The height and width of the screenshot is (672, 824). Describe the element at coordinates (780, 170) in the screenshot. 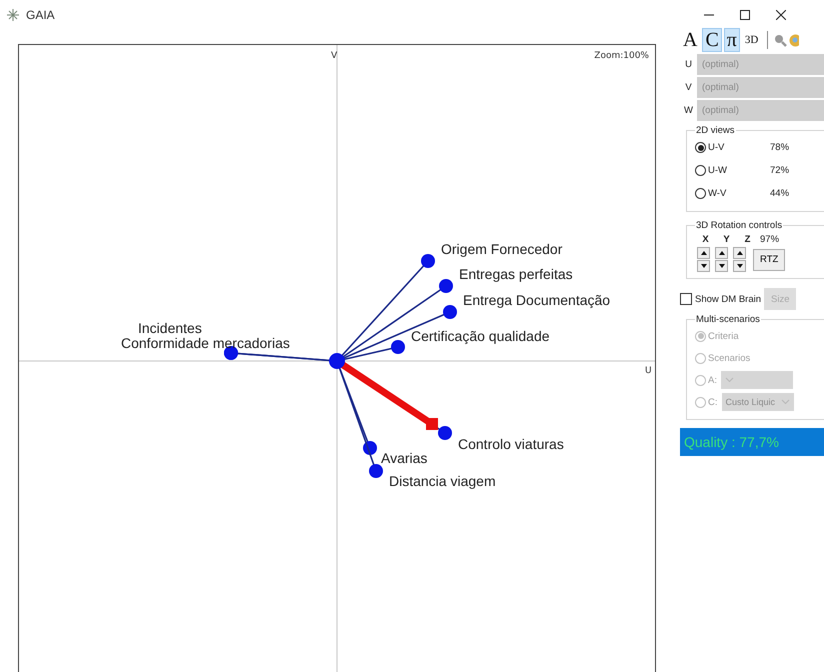

I see `view-quality: 72%` at that location.